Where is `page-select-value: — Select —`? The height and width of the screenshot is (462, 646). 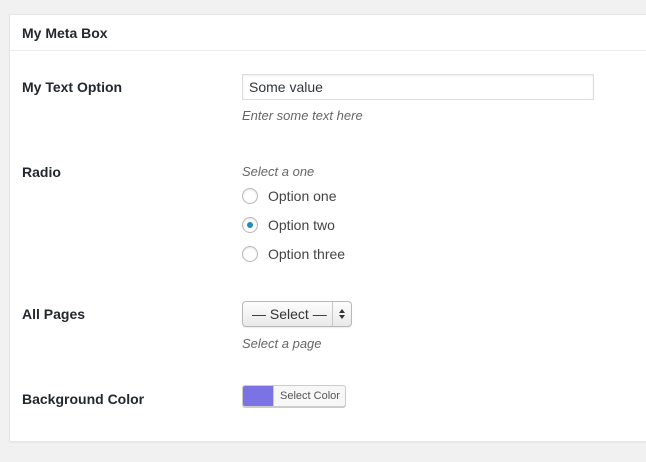 page-select-value: — Select — is located at coordinates (289, 314).